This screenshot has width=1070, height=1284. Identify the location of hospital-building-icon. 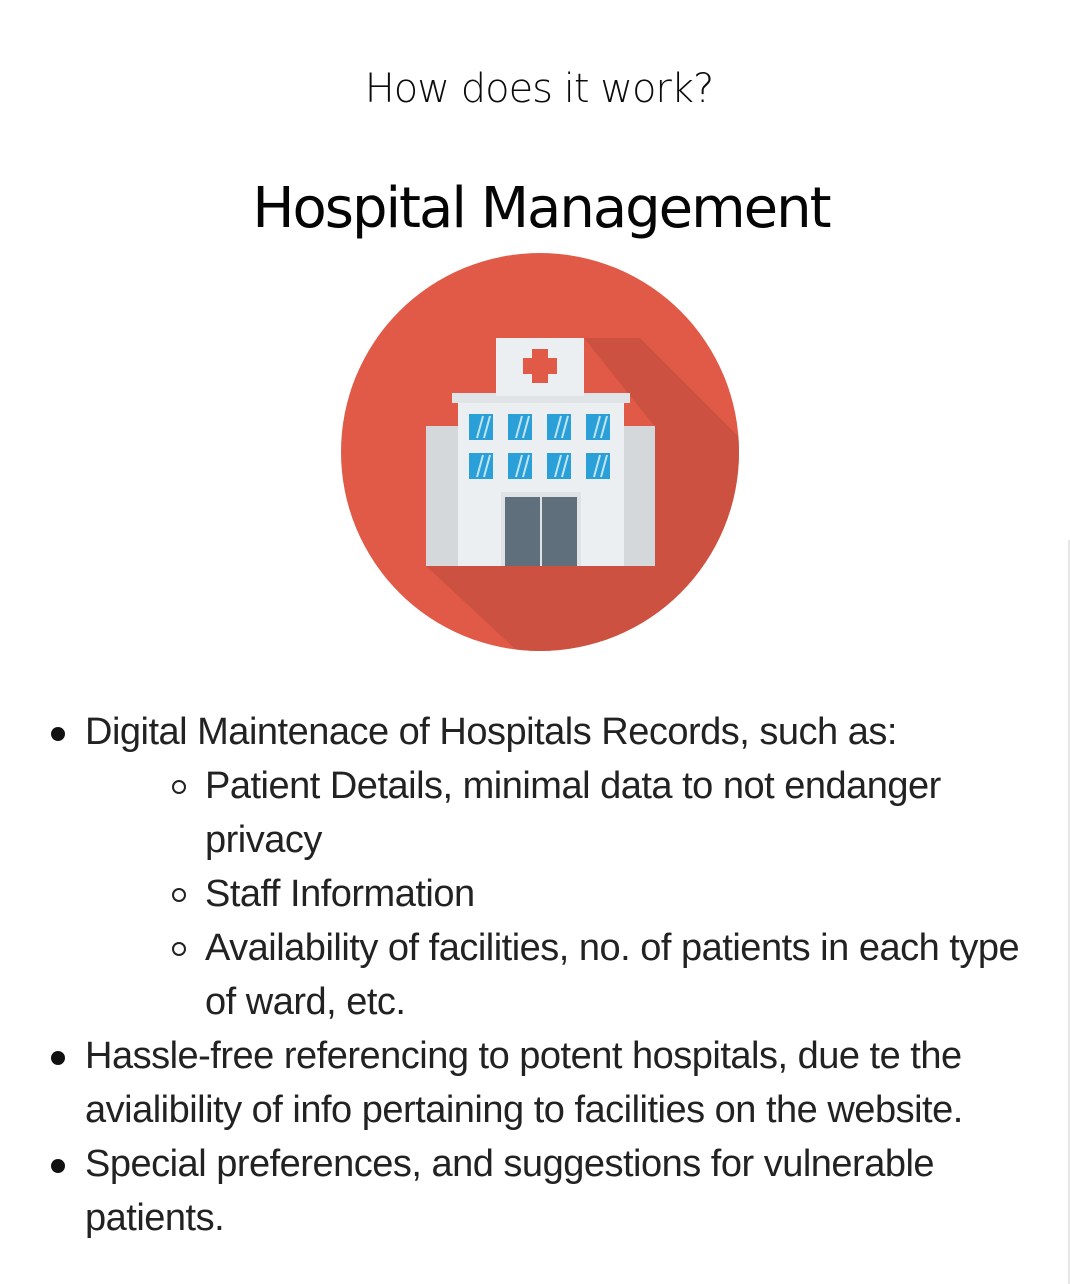
(540, 452).